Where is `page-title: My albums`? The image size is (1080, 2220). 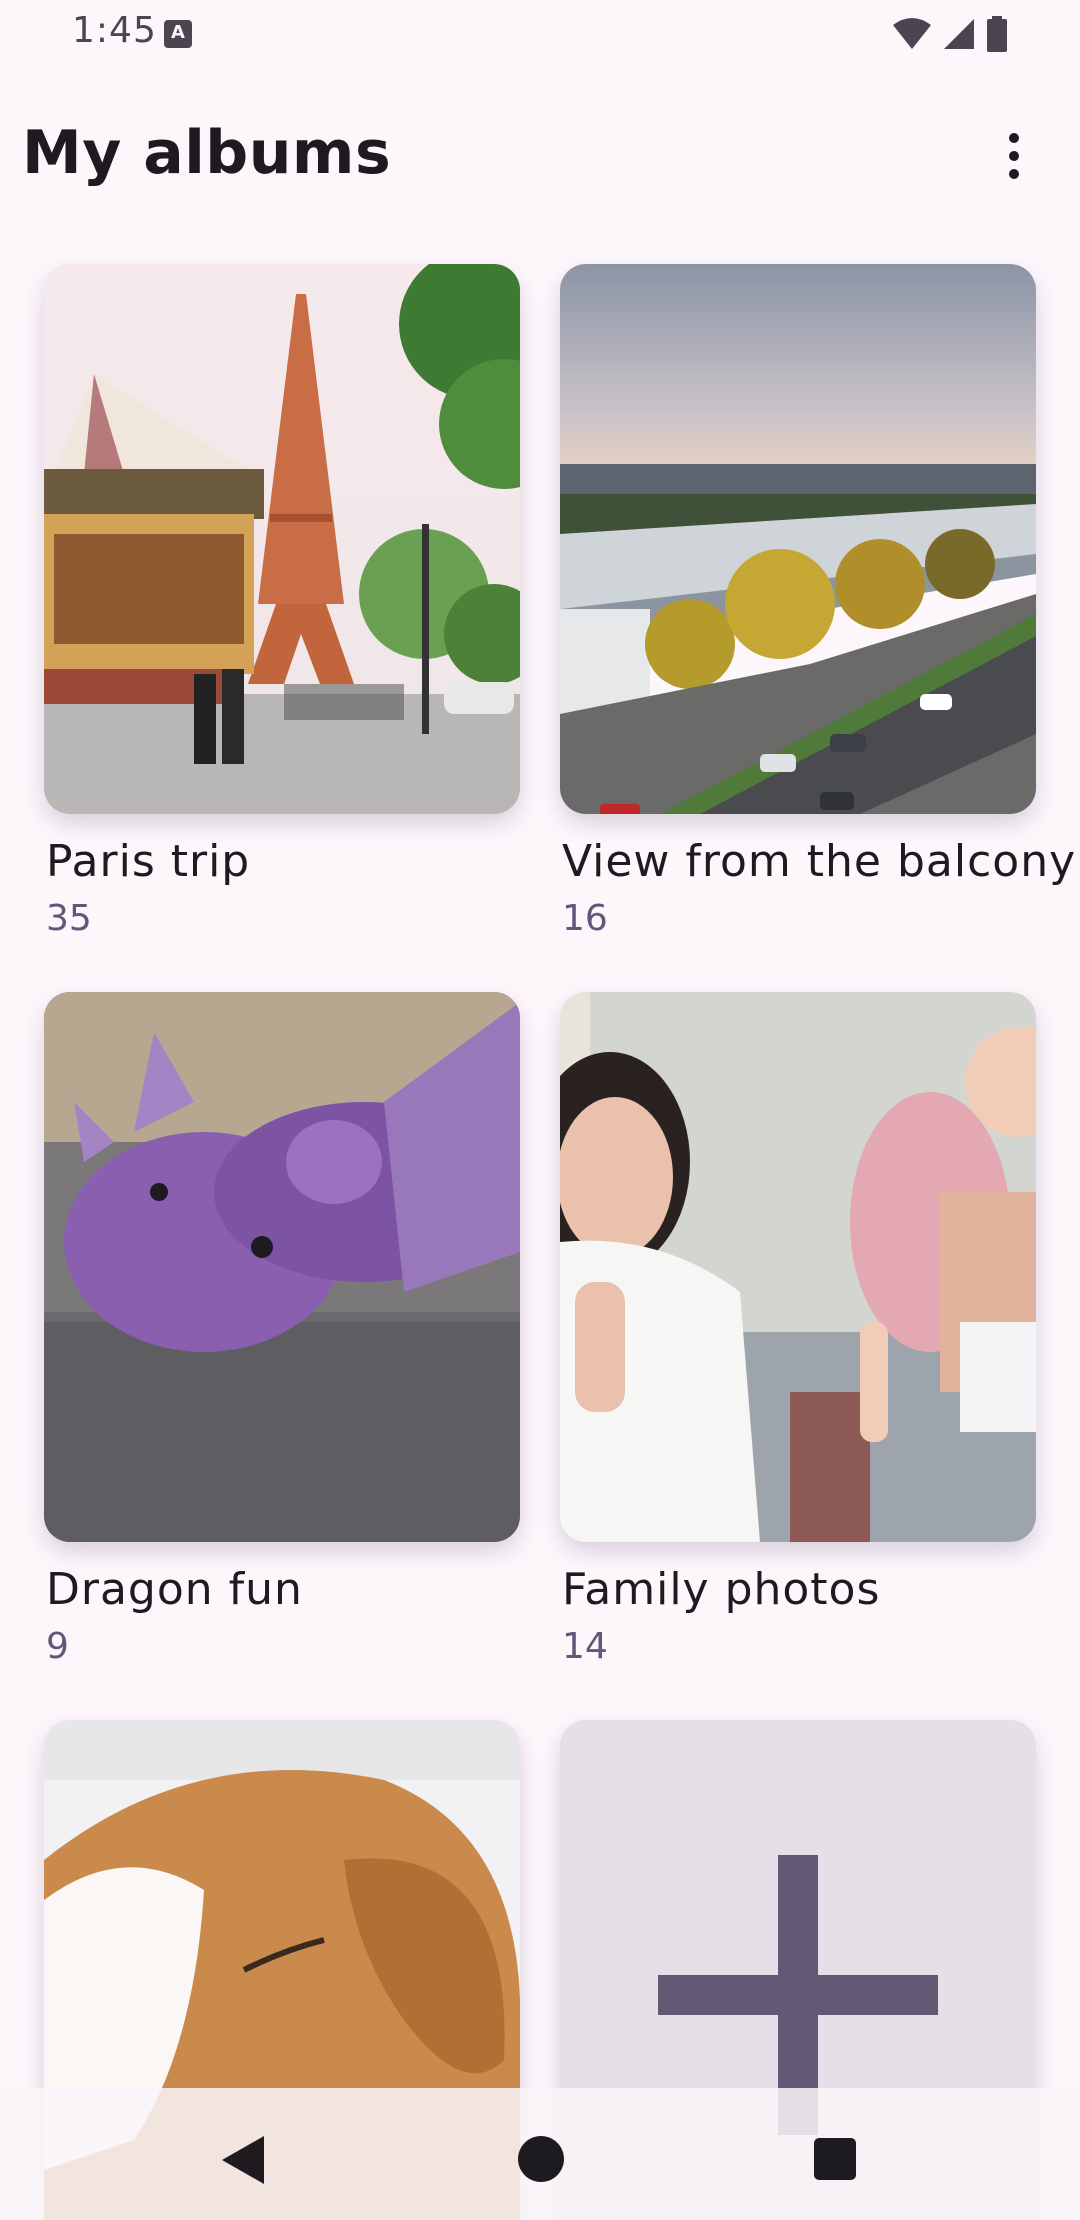
page-title: My albums is located at coordinates (207, 153).